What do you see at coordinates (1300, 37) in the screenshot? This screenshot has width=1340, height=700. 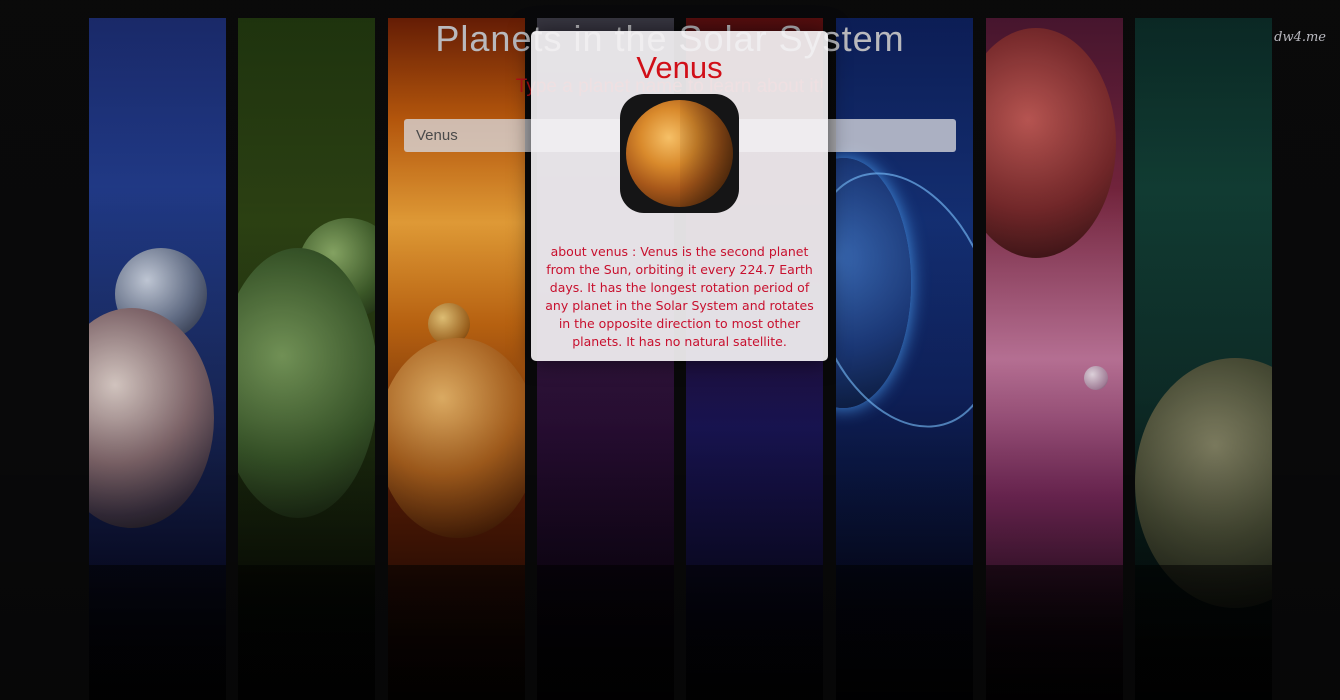 I see `watermark-logo: dw4.me` at bounding box center [1300, 37].